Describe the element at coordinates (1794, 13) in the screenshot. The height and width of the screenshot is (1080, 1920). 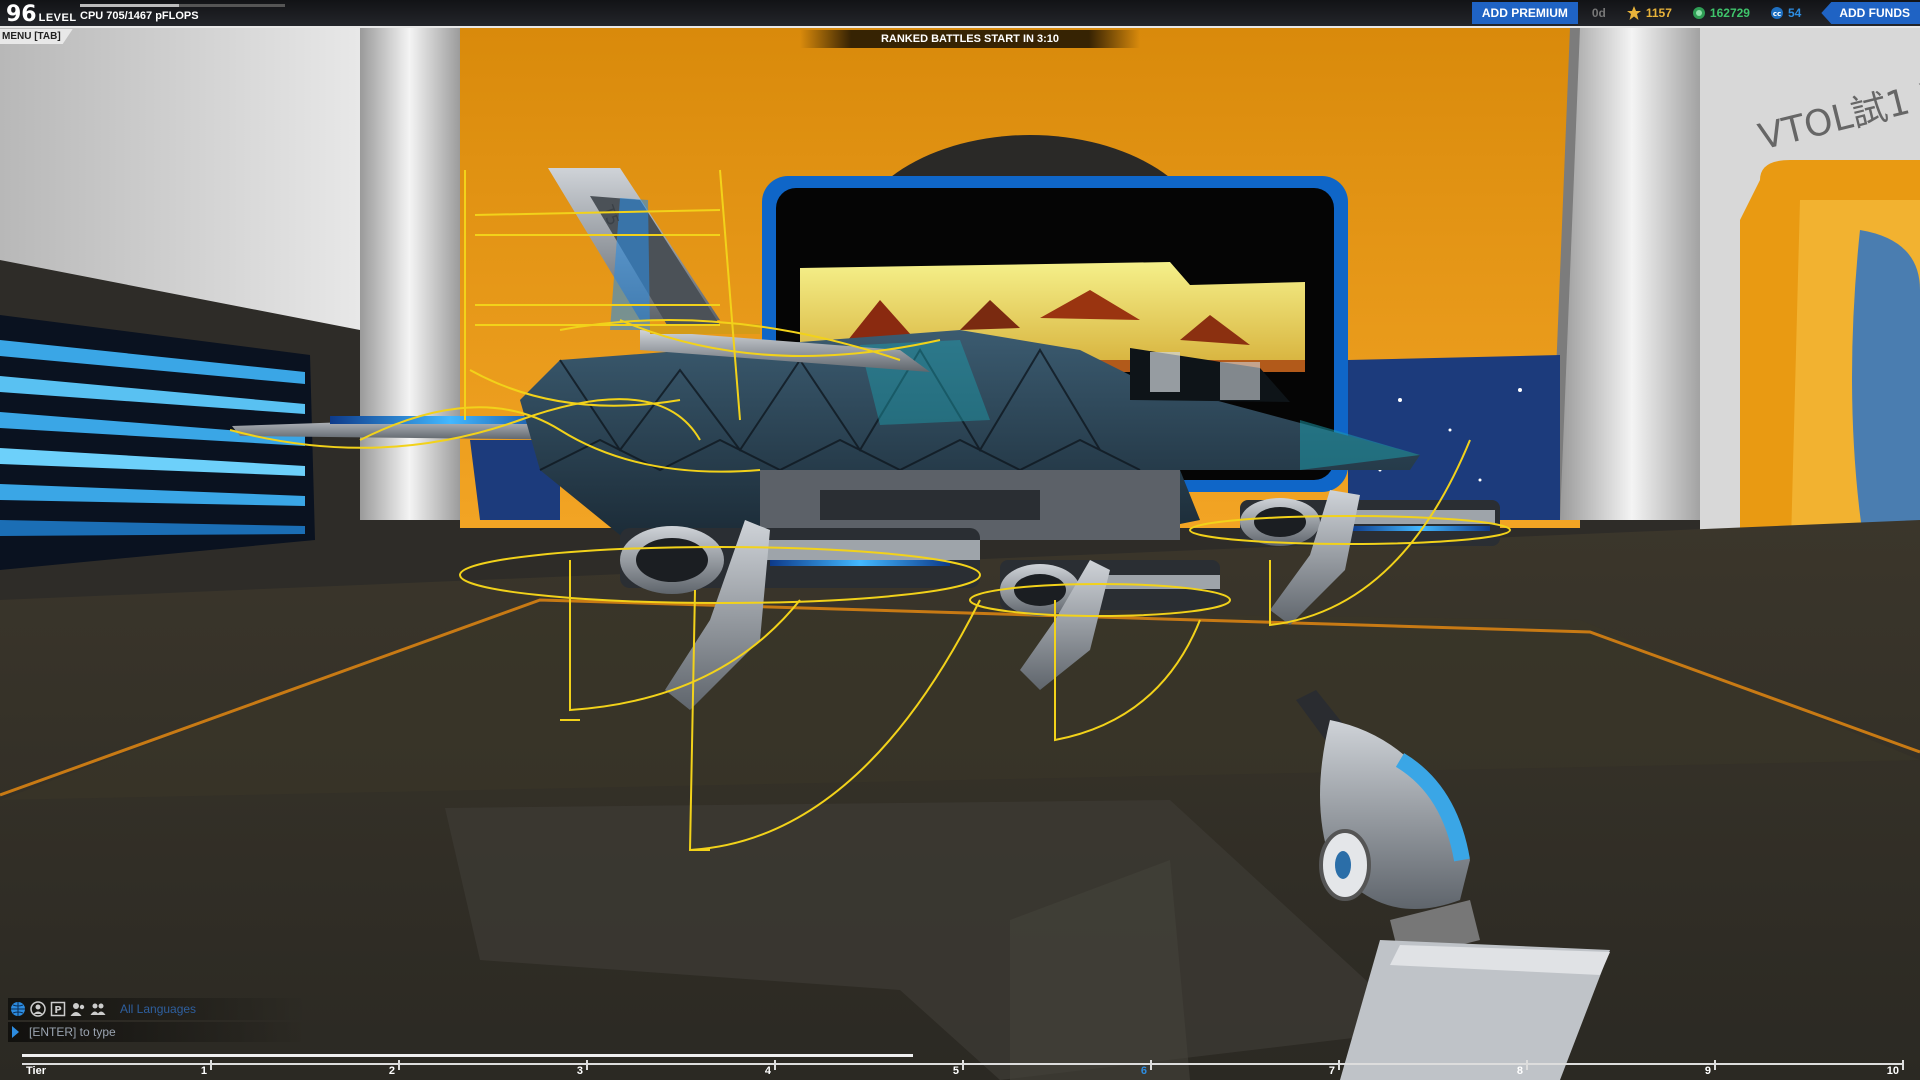
I see `cosmetic-credits-value: 54` at that location.